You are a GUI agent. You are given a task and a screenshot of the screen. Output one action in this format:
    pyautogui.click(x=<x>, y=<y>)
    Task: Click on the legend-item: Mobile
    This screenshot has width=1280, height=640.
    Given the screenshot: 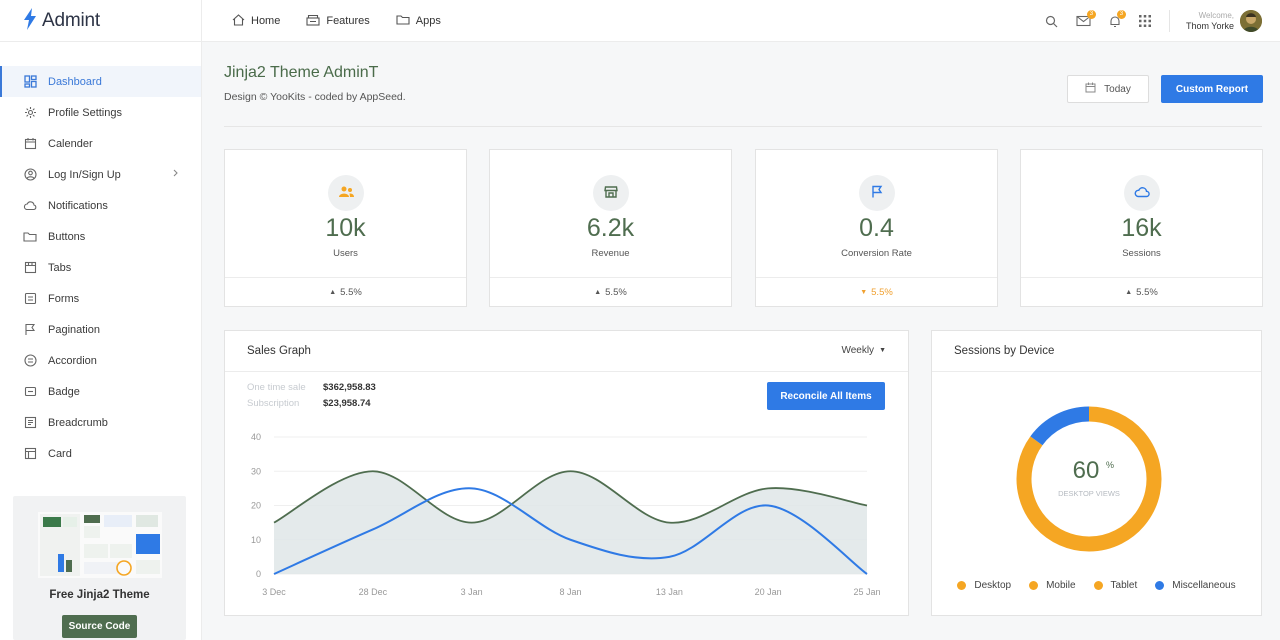 What is the action you would take?
    pyautogui.click(x=1052, y=585)
    